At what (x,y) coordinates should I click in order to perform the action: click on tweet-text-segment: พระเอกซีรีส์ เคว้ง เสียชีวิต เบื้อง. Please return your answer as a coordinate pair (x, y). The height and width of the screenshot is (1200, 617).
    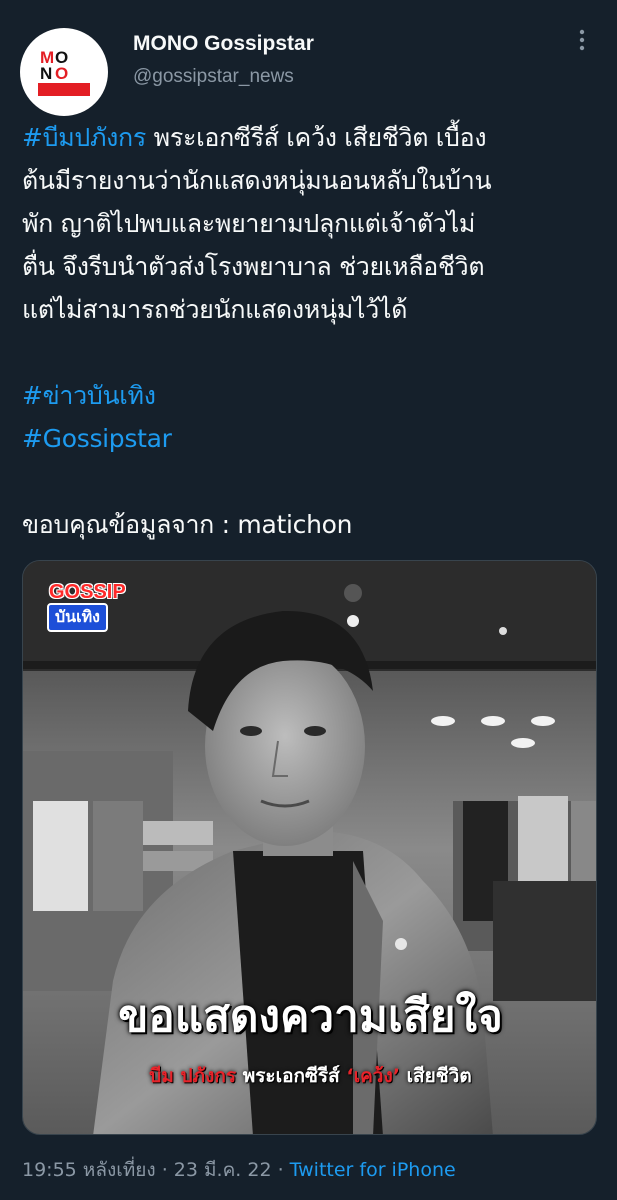
    Looking at the image, I should click on (316, 137).